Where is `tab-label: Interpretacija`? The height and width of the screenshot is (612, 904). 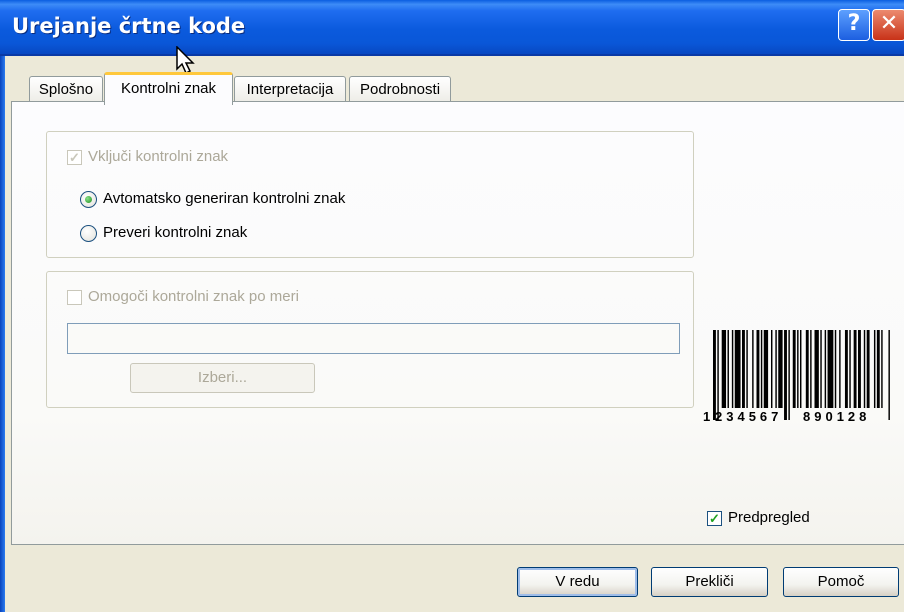 tab-label: Interpretacija is located at coordinates (290, 89).